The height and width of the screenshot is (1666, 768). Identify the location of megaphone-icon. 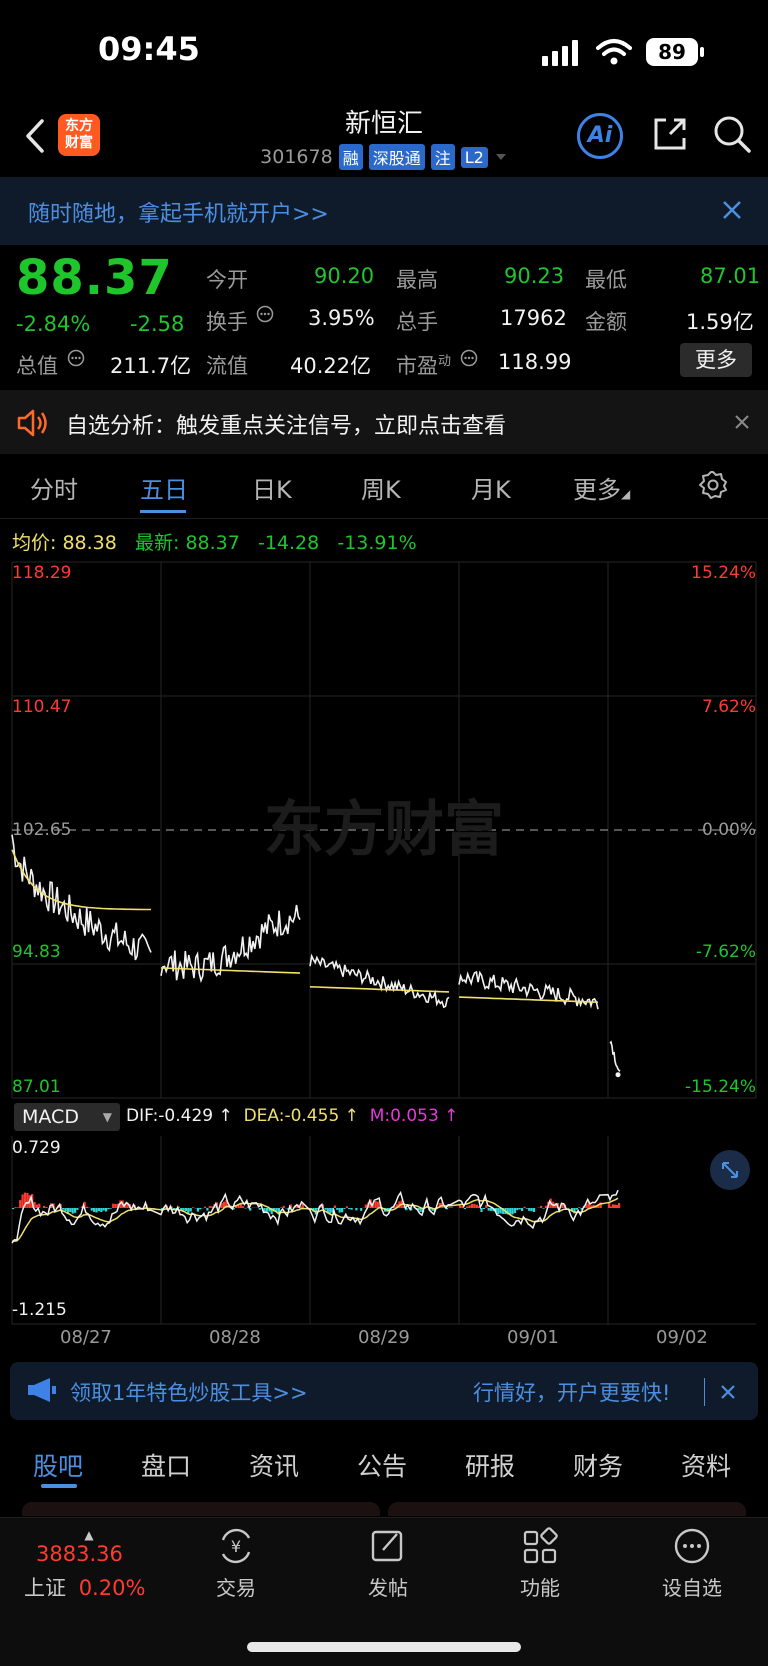
(42, 1390).